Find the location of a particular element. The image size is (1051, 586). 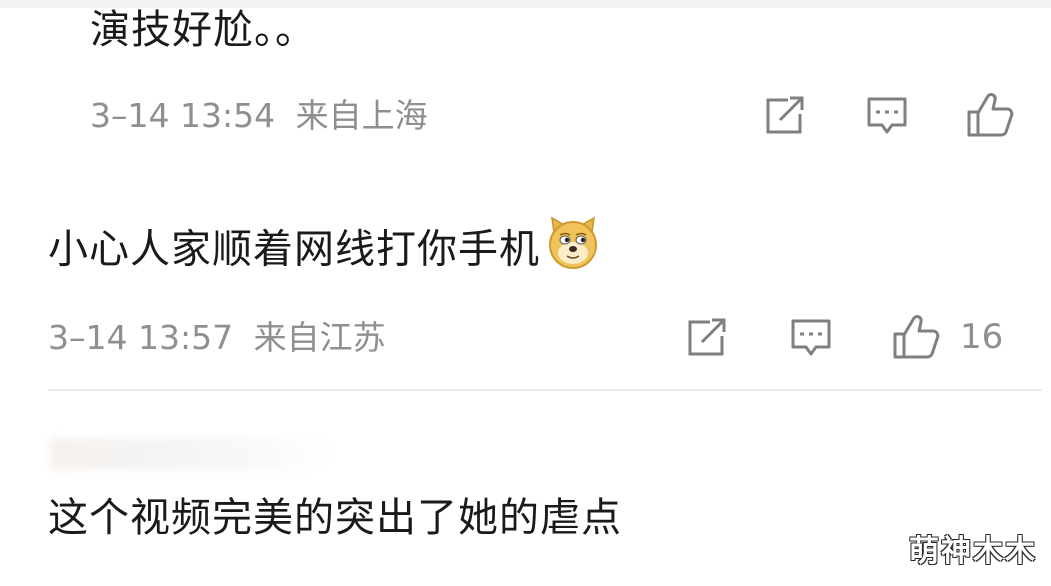

comment-location-1: 来自上海 is located at coordinates (361, 115).